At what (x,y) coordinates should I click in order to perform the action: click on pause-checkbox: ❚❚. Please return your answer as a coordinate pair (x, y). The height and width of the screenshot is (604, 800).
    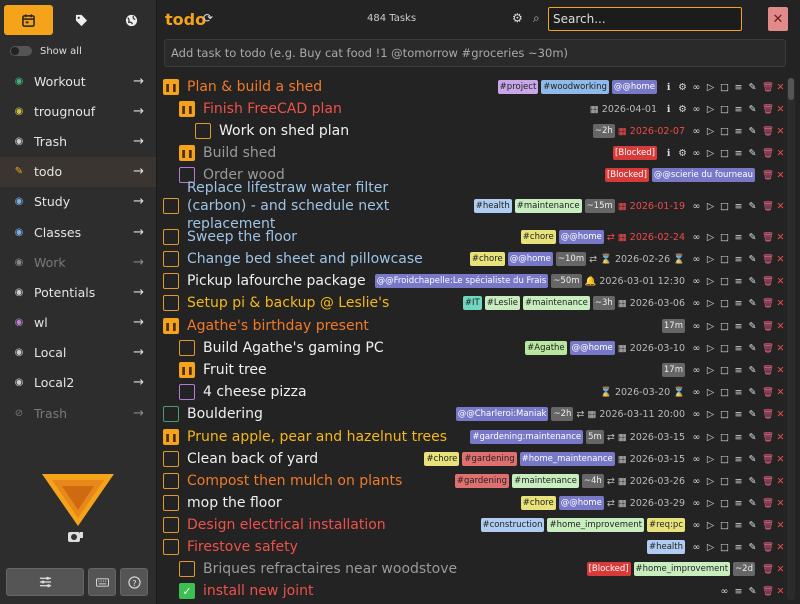
    Looking at the image, I should click on (187, 370).